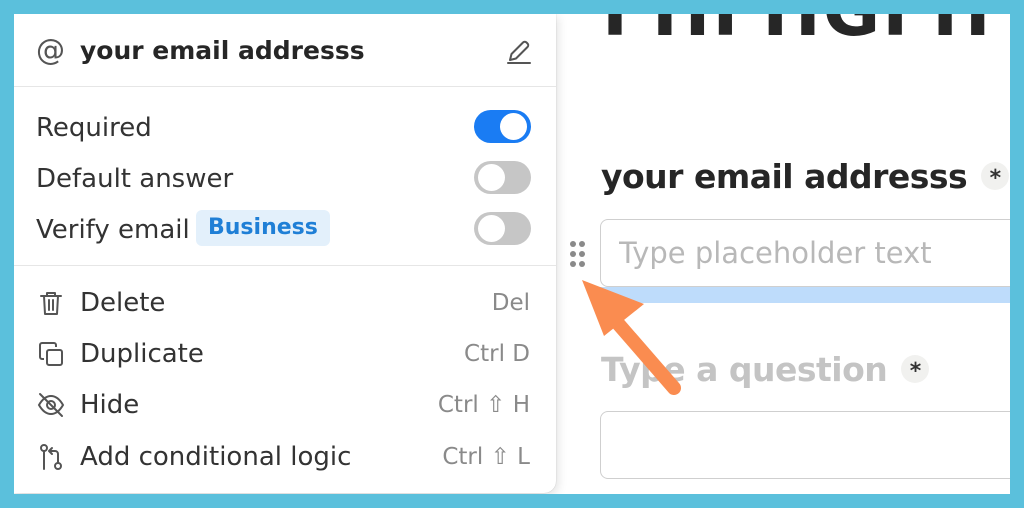 This screenshot has height=508, width=1024. What do you see at coordinates (486, 457) in the screenshot?
I see `conditional-logic-shortcut: Ctrl ⇧ L` at bounding box center [486, 457].